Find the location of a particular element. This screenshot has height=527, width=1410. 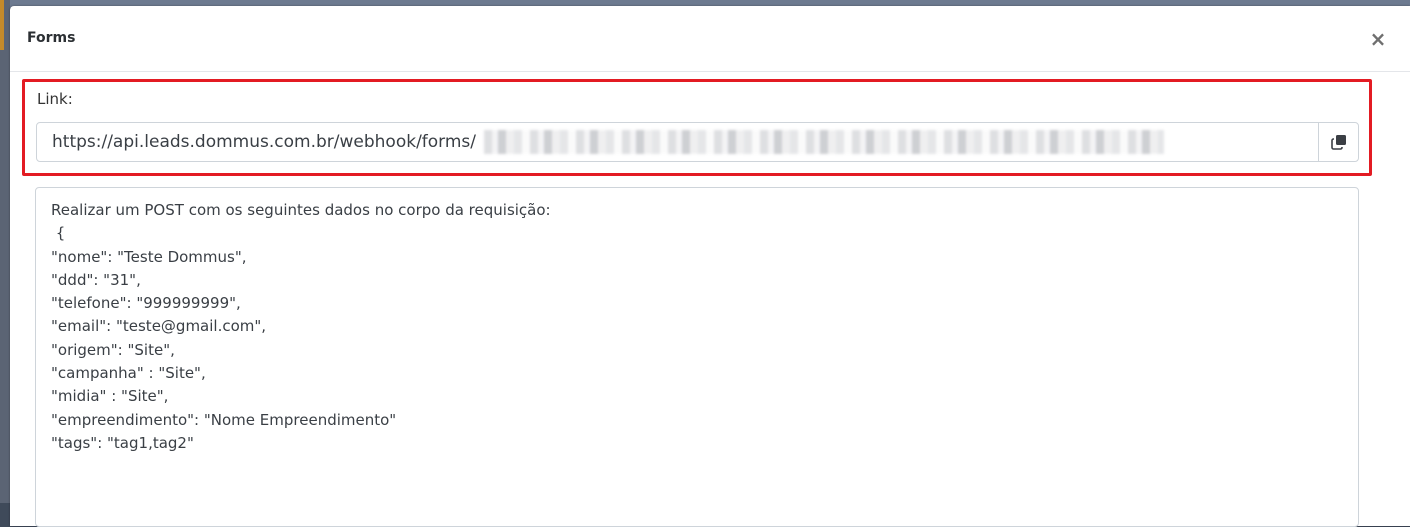

redacted-token is located at coordinates (824, 142).